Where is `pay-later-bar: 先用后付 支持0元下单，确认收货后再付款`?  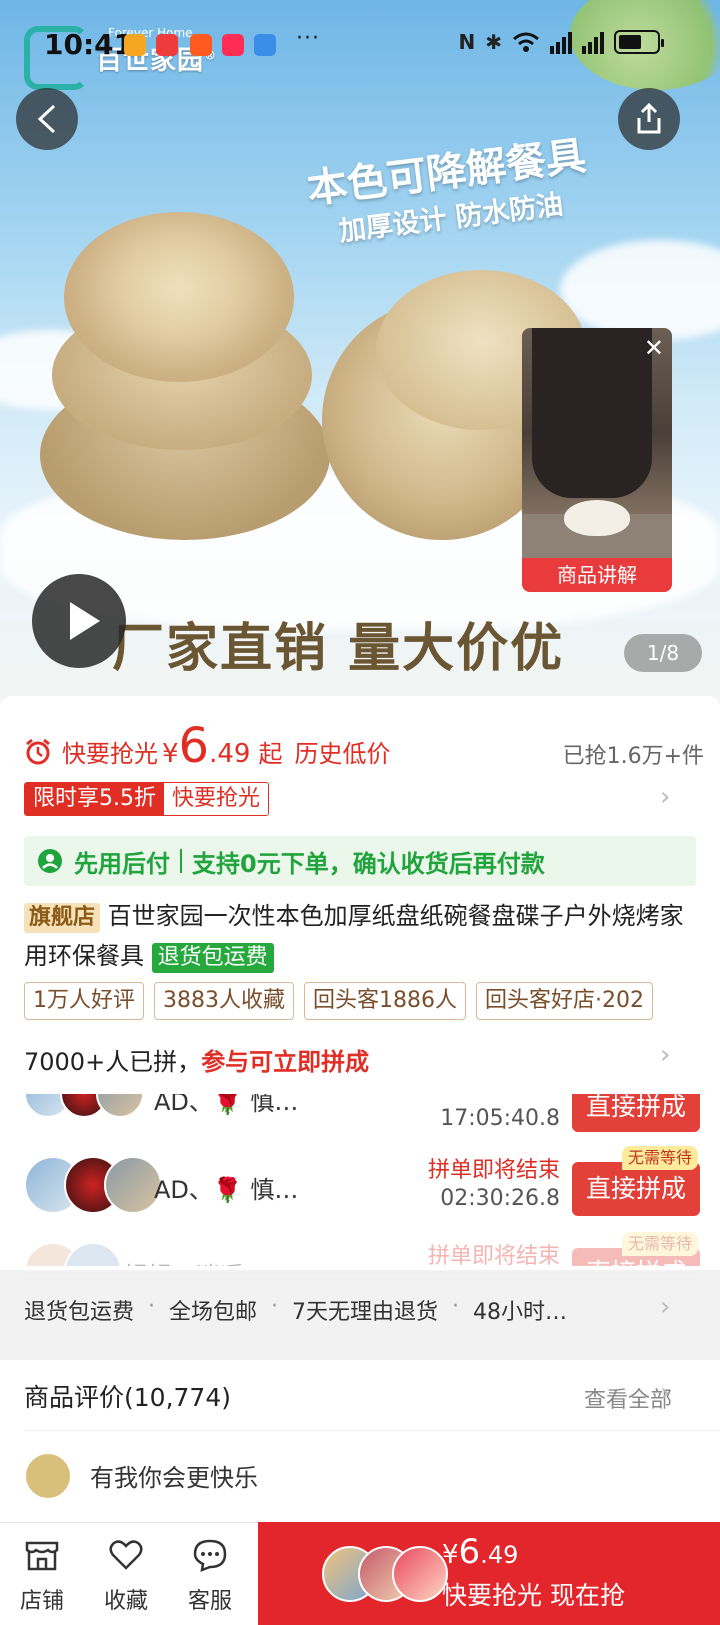
pay-later-bar: 先用后付 支持0元下单，确认收货后再付款 is located at coordinates (360, 861).